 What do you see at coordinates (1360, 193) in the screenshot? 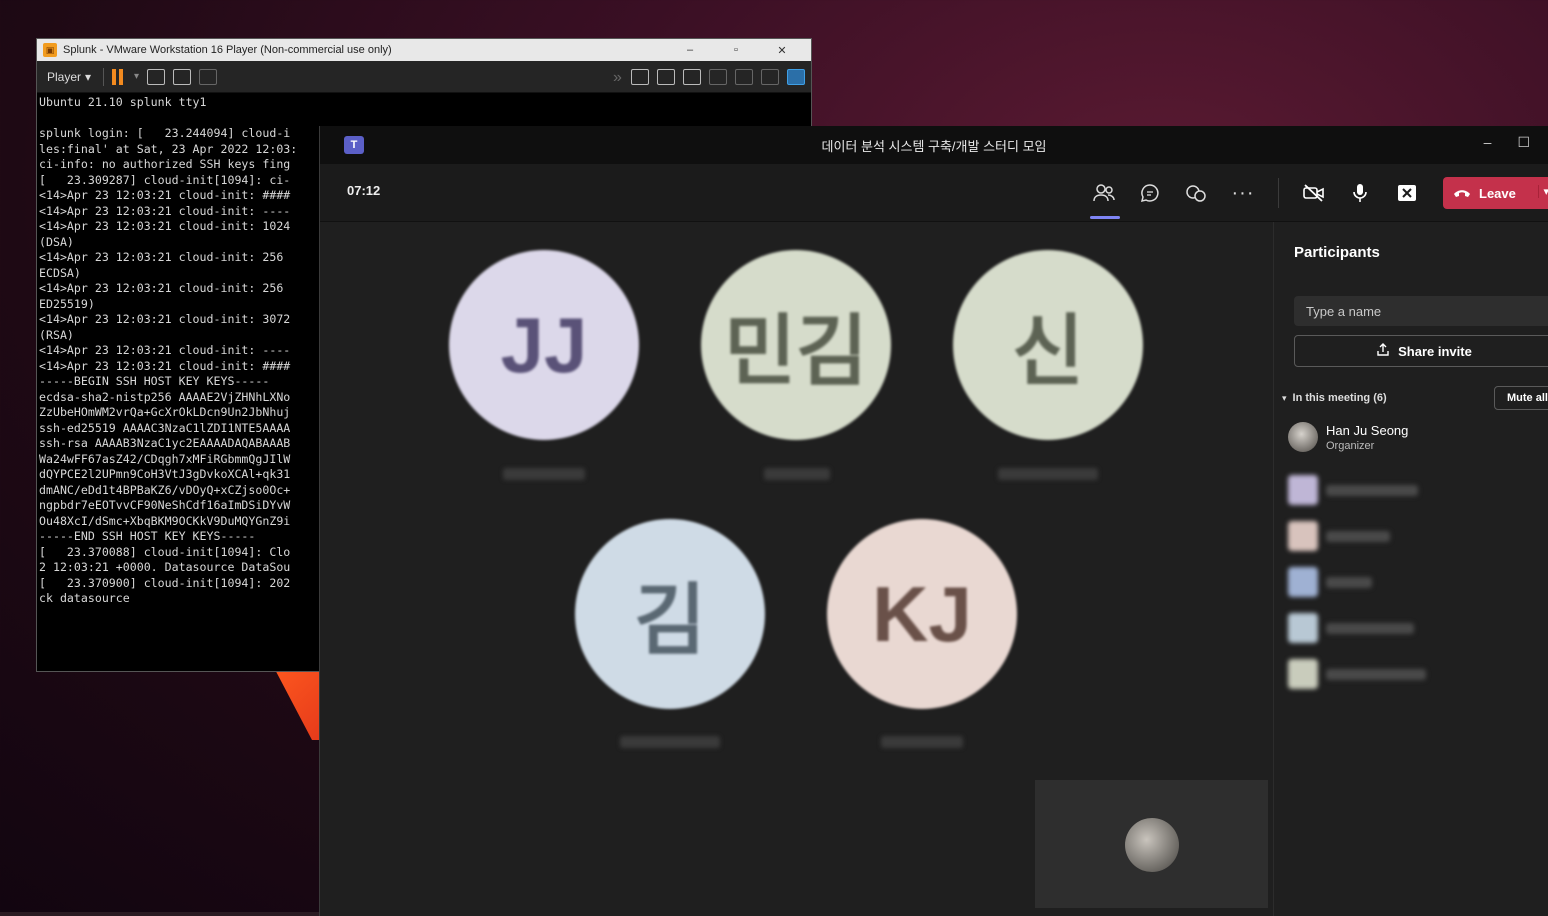
I see `mic-icon` at bounding box center [1360, 193].